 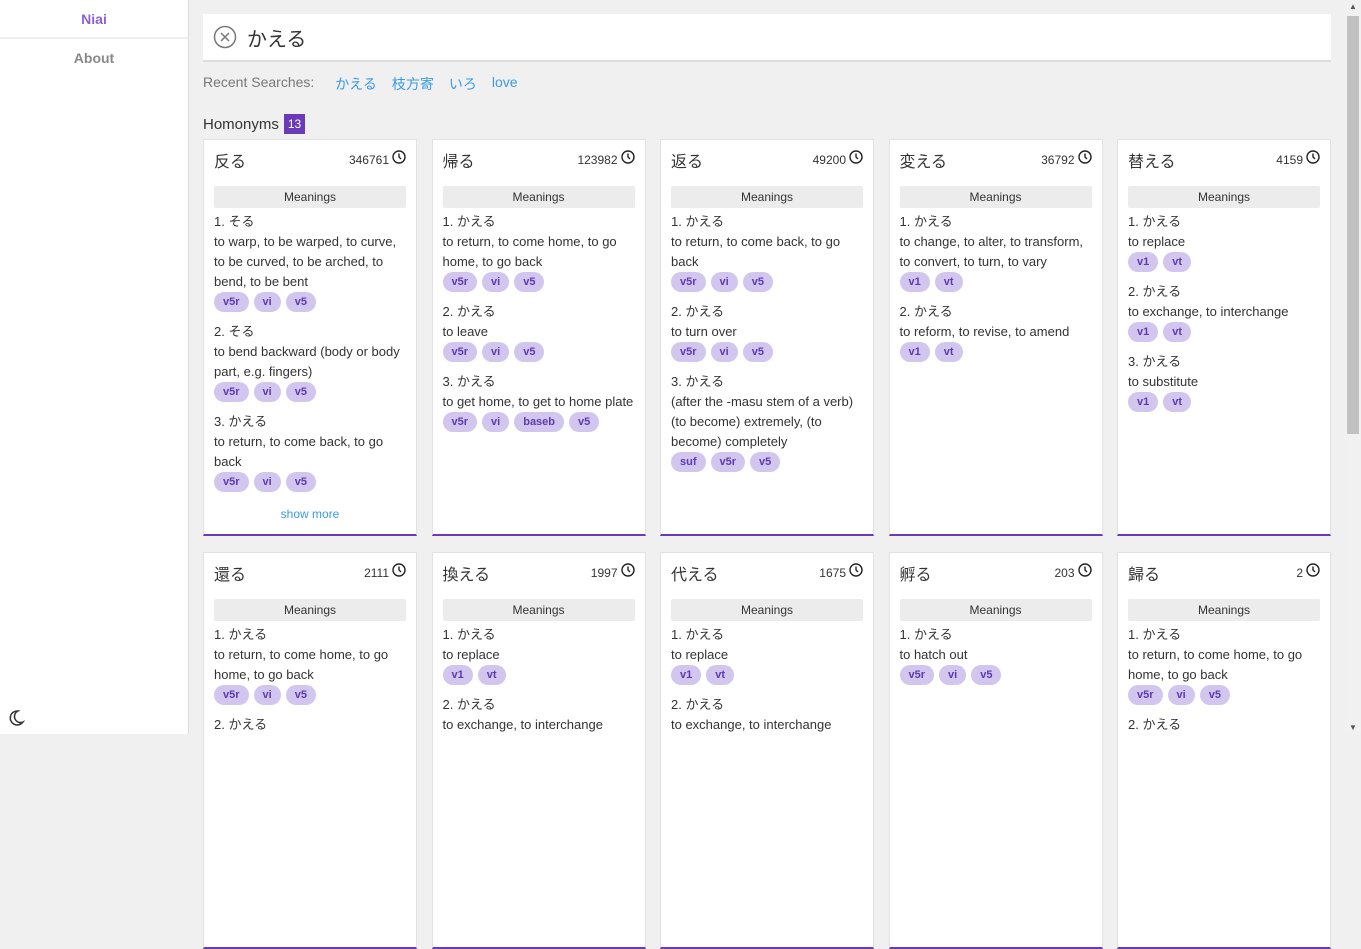 What do you see at coordinates (94, 19) in the screenshot?
I see `nav-home-brand: Niai` at bounding box center [94, 19].